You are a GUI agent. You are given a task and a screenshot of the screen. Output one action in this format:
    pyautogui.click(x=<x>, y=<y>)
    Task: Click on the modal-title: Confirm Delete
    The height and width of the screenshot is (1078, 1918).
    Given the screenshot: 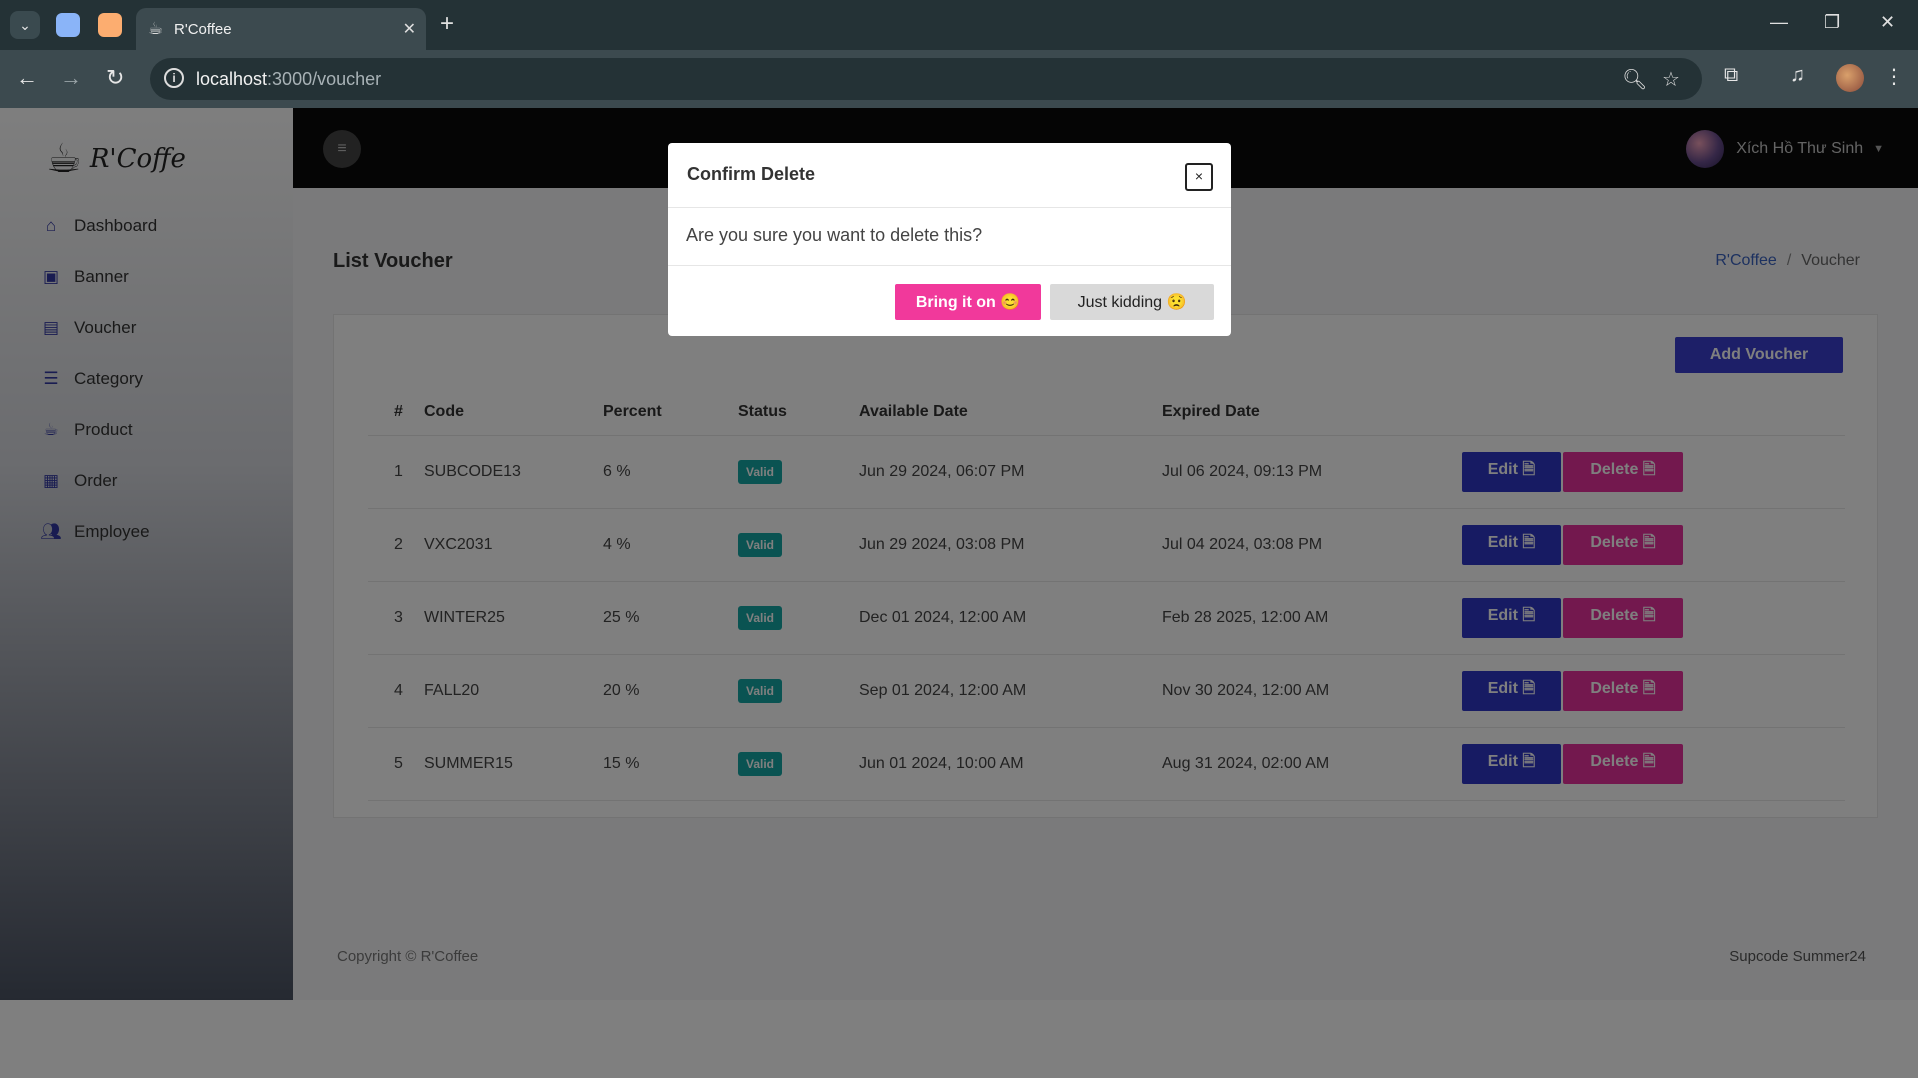 What is the action you would take?
    pyautogui.click(x=751, y=174)
    